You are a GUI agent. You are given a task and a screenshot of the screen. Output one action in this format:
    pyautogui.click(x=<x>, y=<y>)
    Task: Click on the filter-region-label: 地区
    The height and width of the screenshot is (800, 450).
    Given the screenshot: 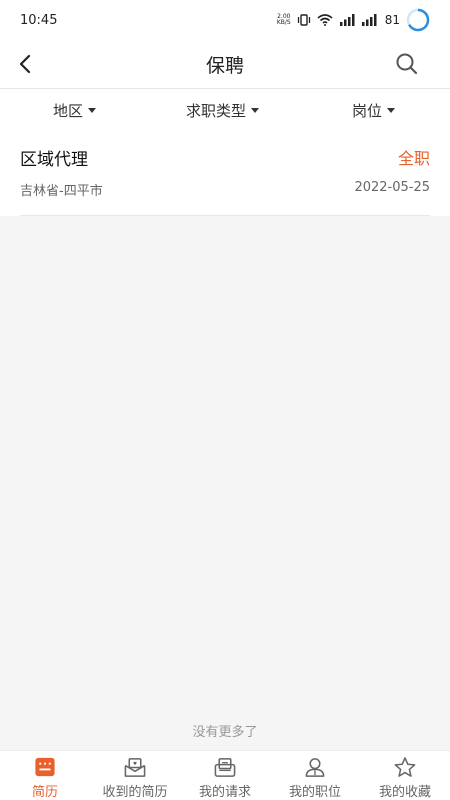 What is the action you would take?
    pyautogui.click(x=68, y=111)
    